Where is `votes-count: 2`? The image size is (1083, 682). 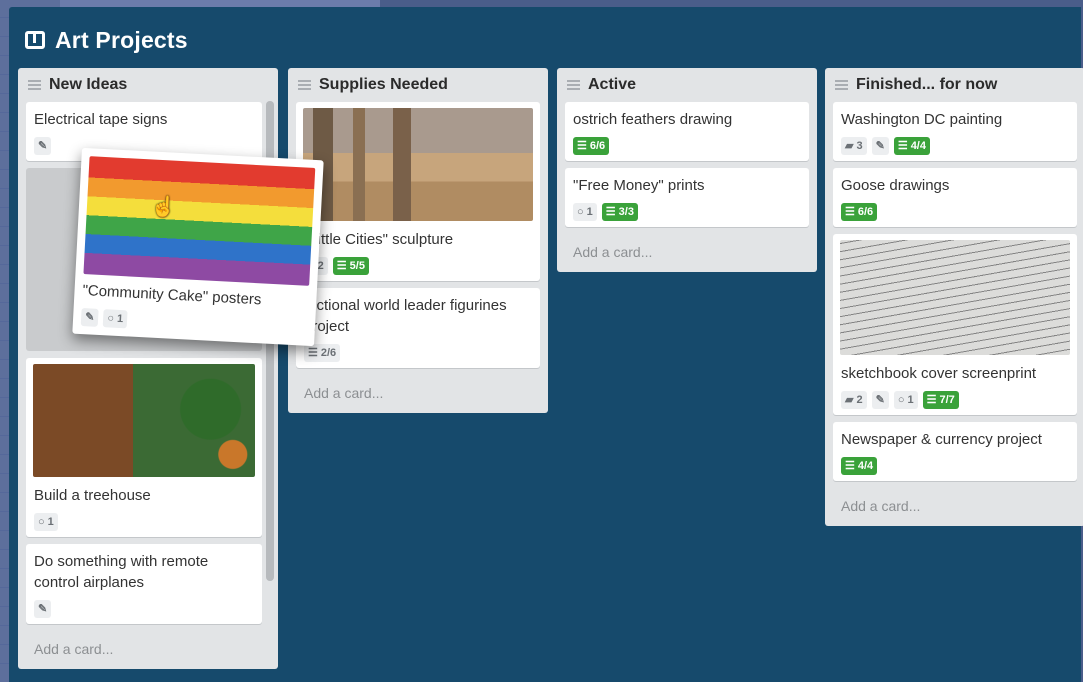 votes-count: 2 is located at coordinates (859, 399).